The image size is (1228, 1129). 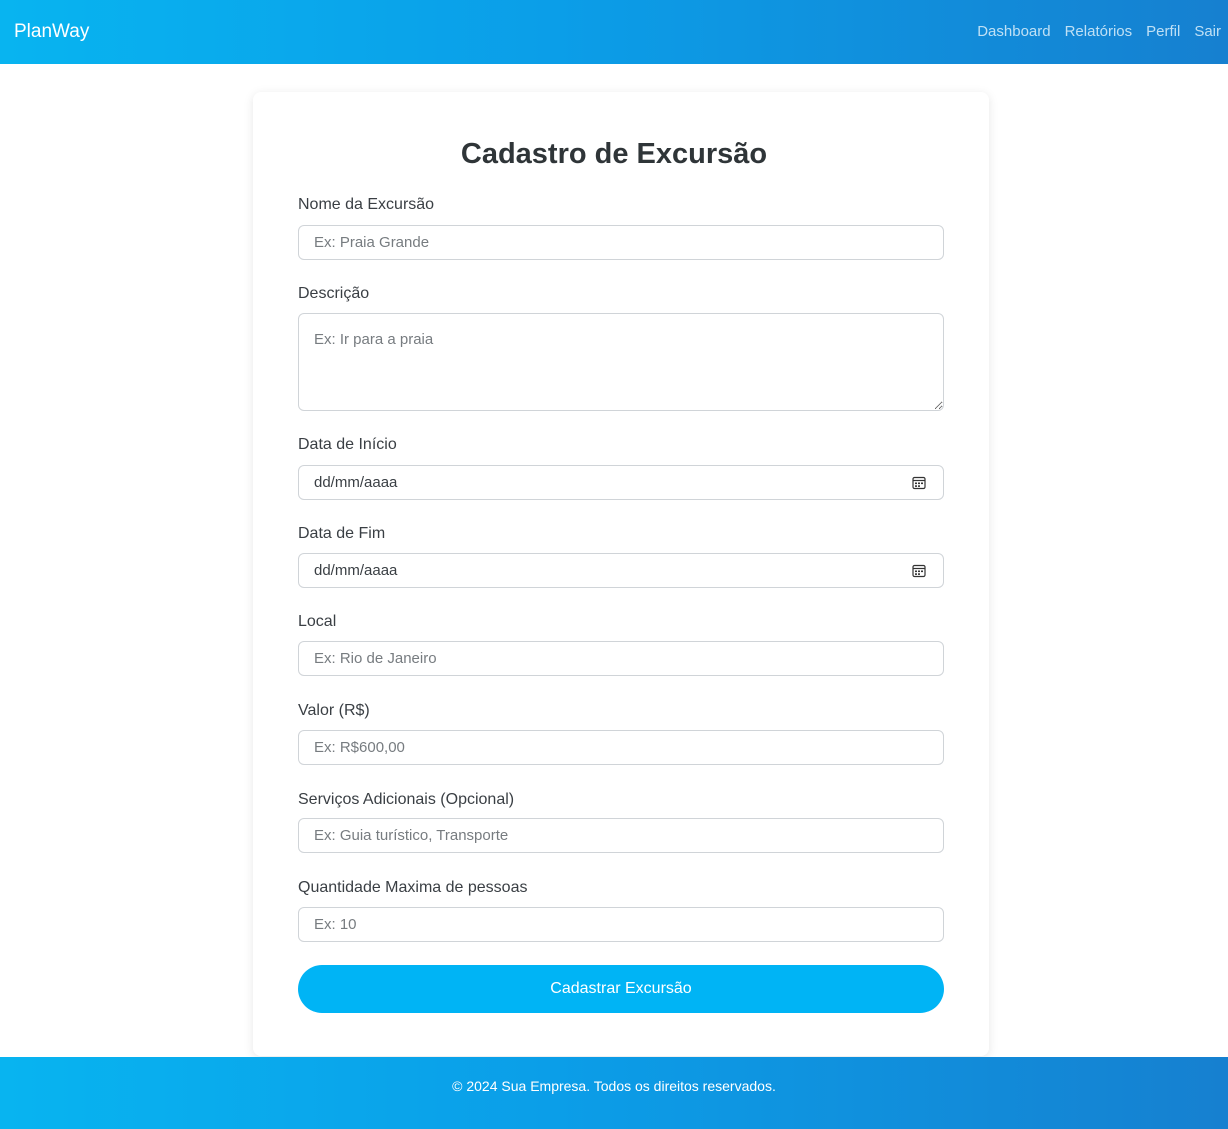 What do you see at coordinates (317, 621) in the screenshot?
I see `location-label: Local` at bounding box center [317, 621].